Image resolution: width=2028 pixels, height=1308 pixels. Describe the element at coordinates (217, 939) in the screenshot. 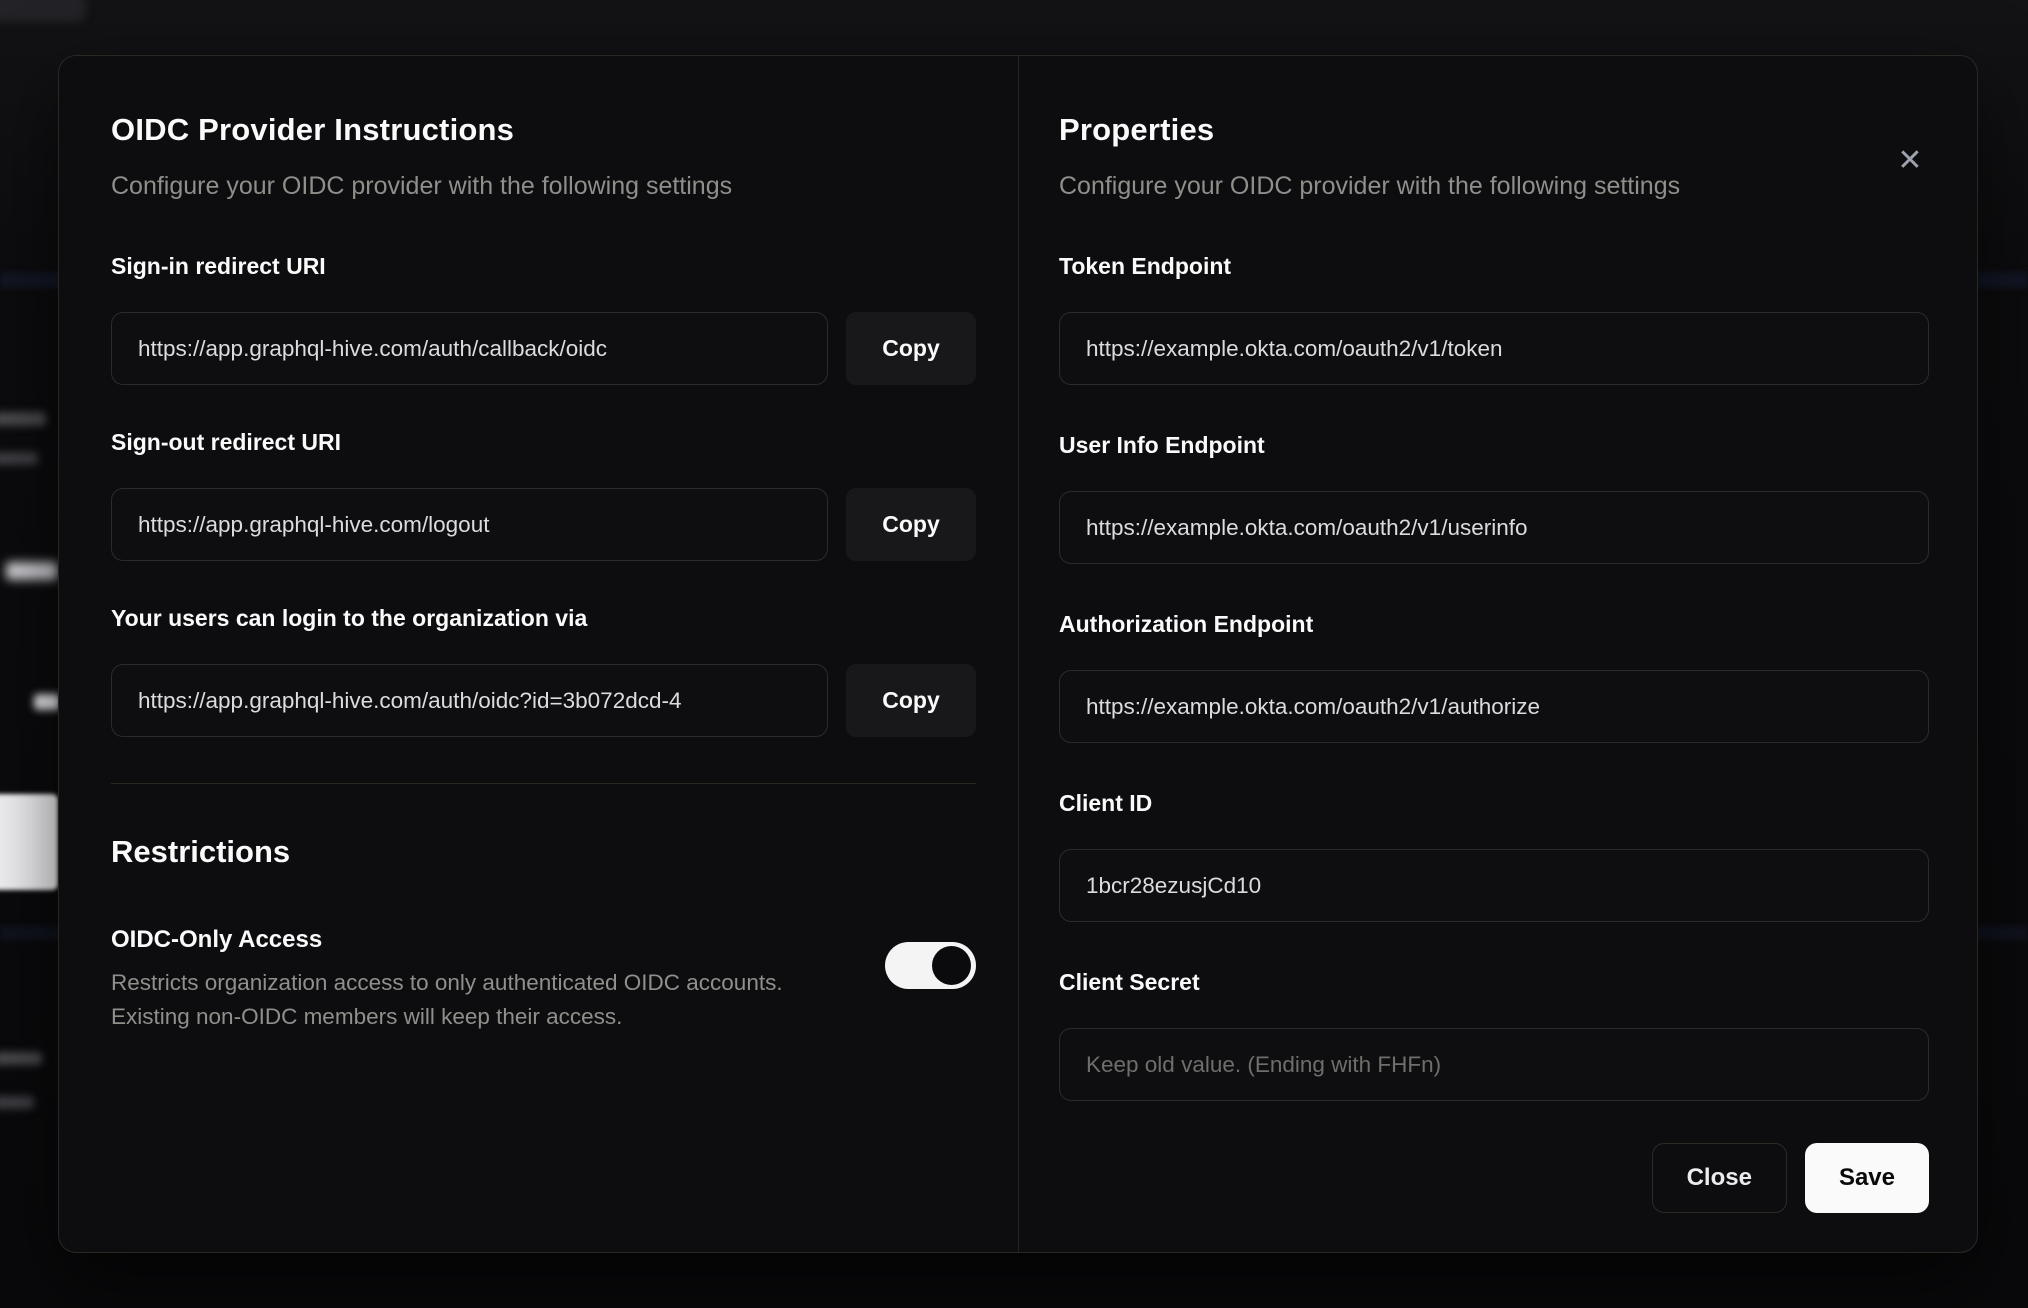

I see `oidc-only-access-label: OIDC-Only Access` at that location.